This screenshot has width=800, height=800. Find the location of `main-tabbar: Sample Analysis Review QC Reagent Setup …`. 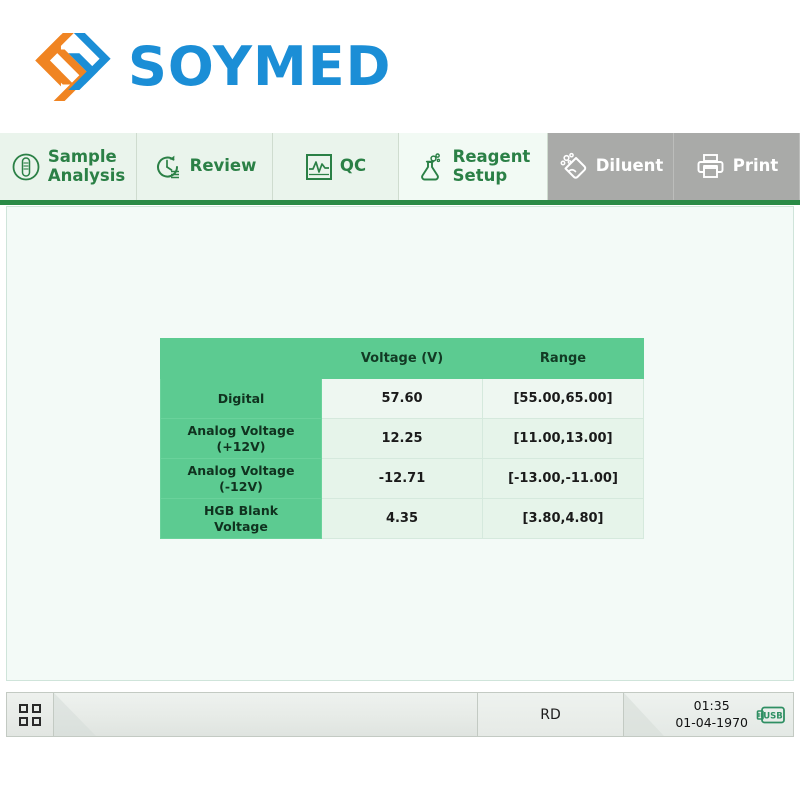

main-tabbar: Sample Analysis Review QC Reagent Setup … is located at coordinates (400, 166).